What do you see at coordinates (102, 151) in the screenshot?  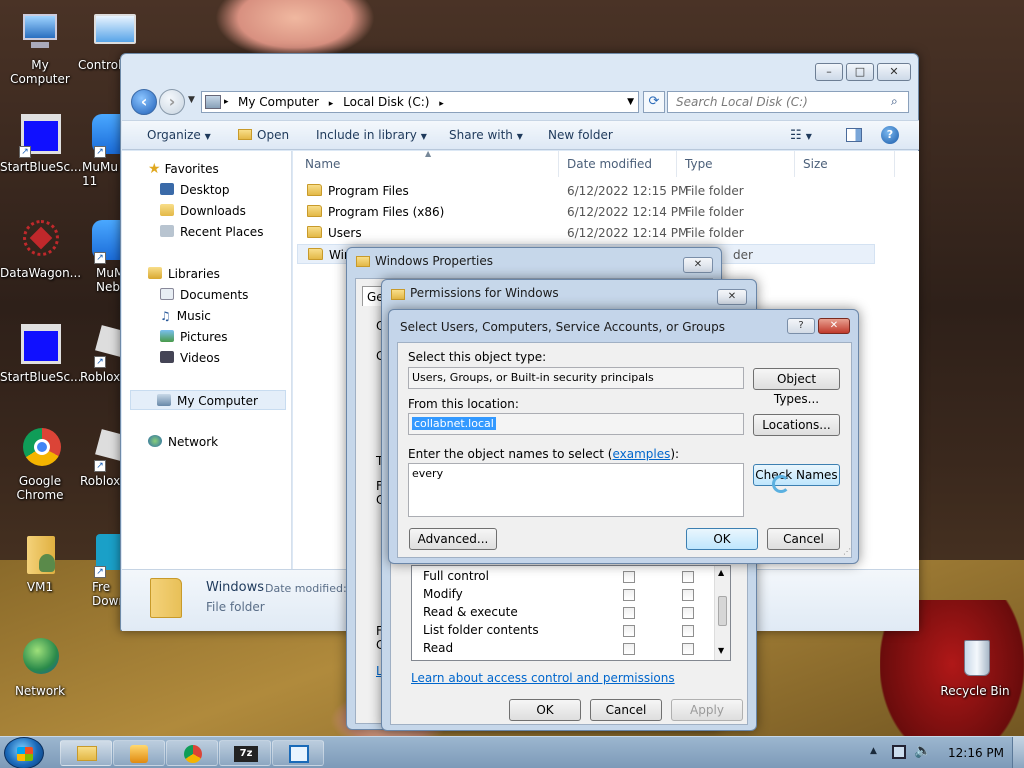 I see `desktop-icon-mumu-11: ↗ MuMu 11` at bounding box center [102, 151].